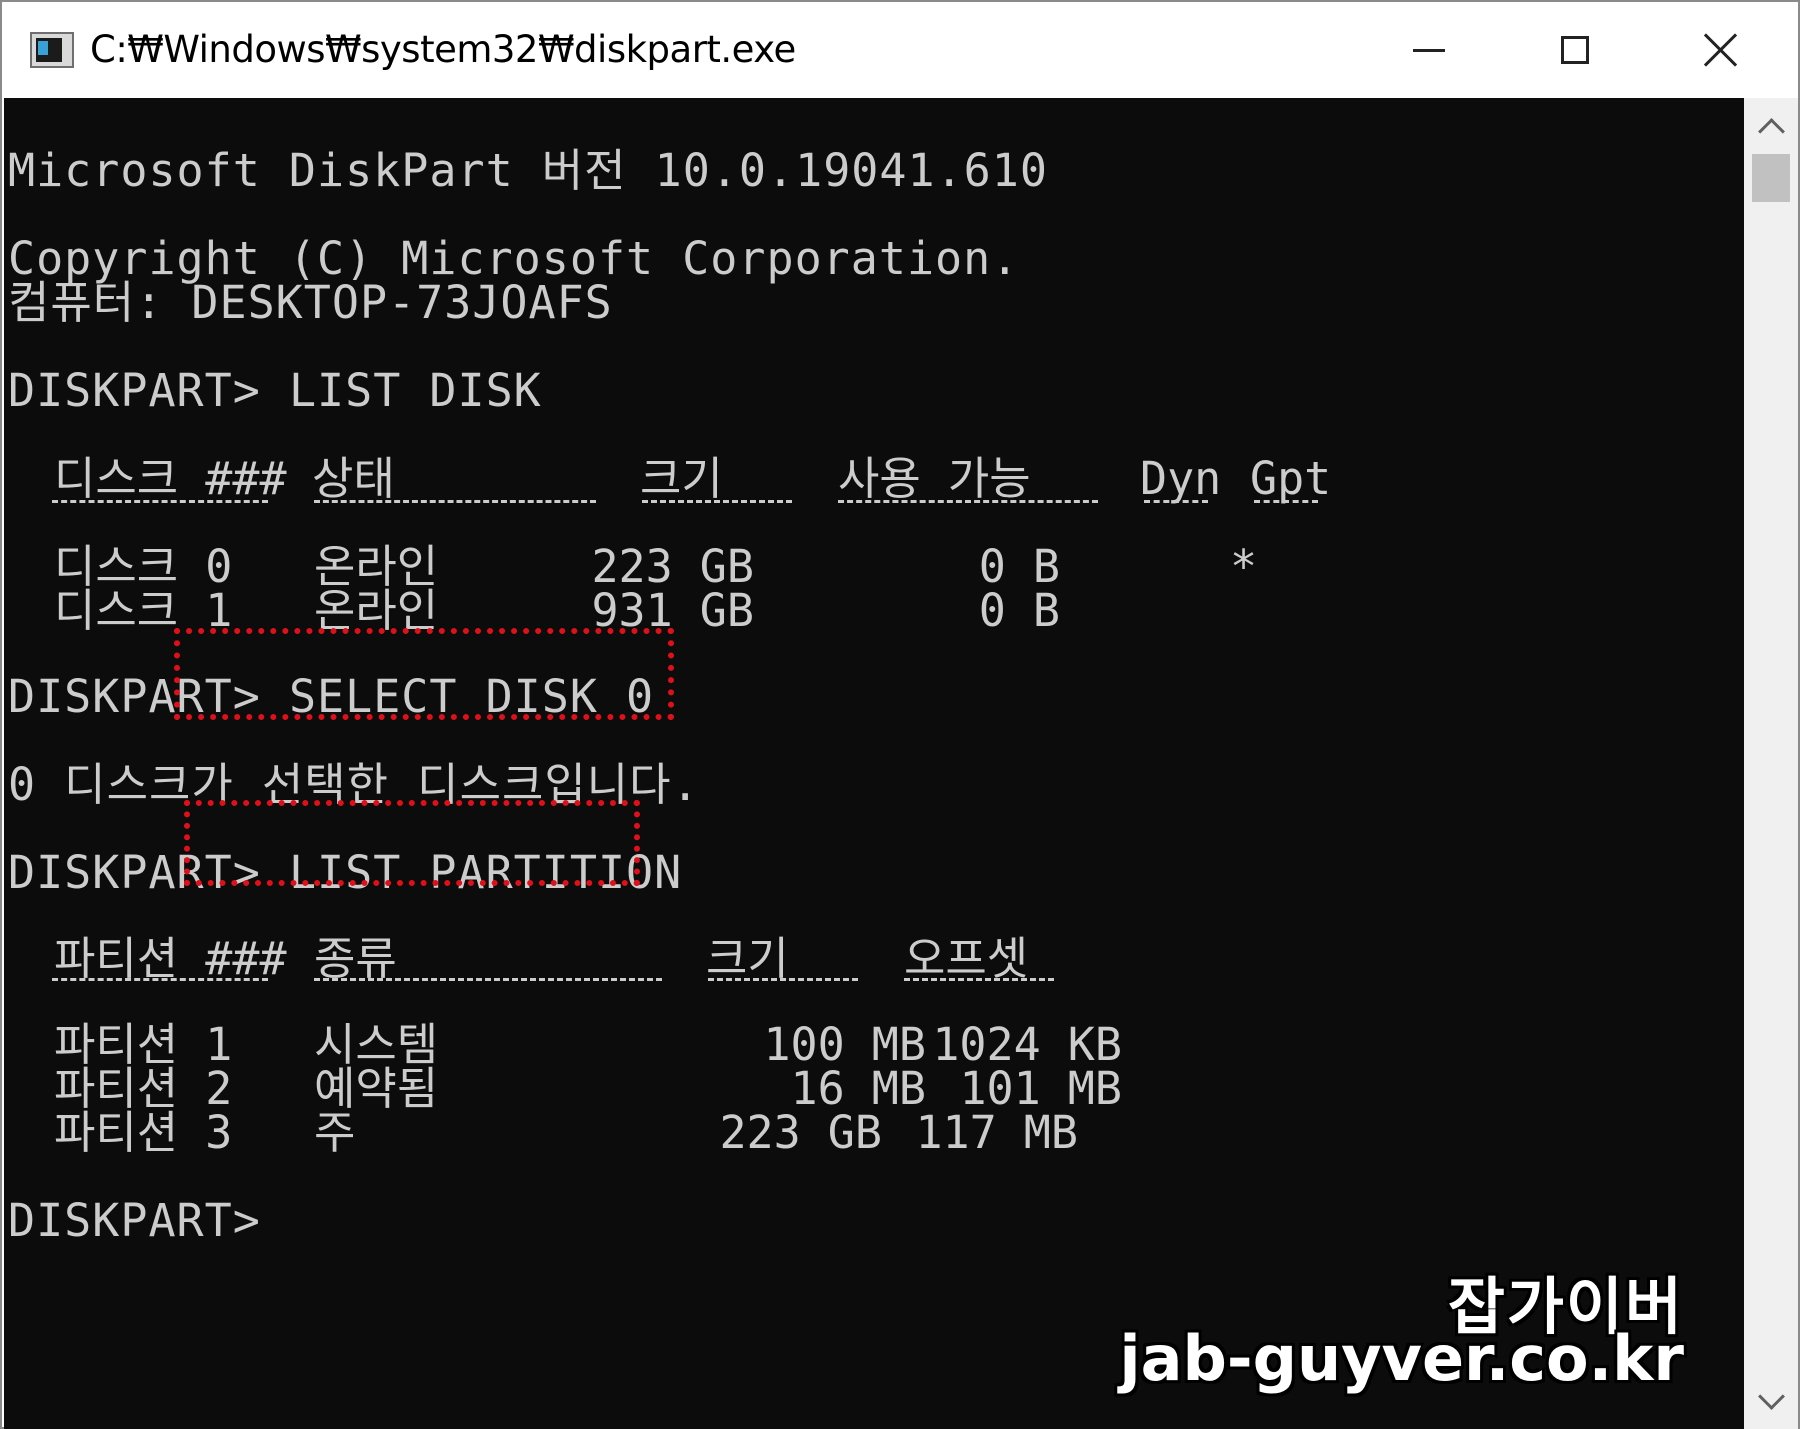 This screenshot has width=1800, height=1429. What do you see at coordinates (800, 1132) in the screenshot?
I see `partition-size: 223 GB` at bounding box center [800, 1132].